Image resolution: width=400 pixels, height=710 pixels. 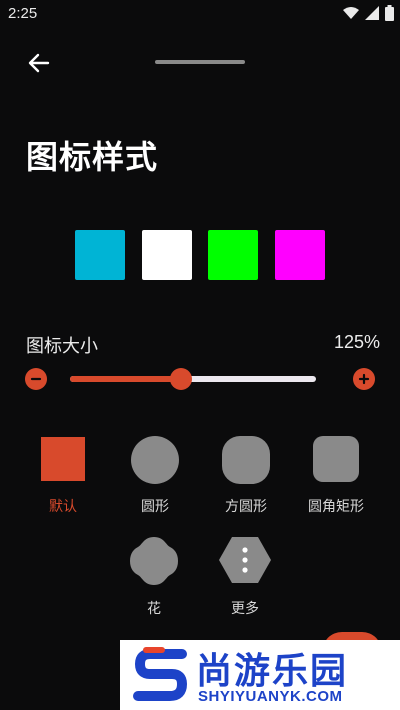 I want to click on battery-icon, so click(x=389, y=13).